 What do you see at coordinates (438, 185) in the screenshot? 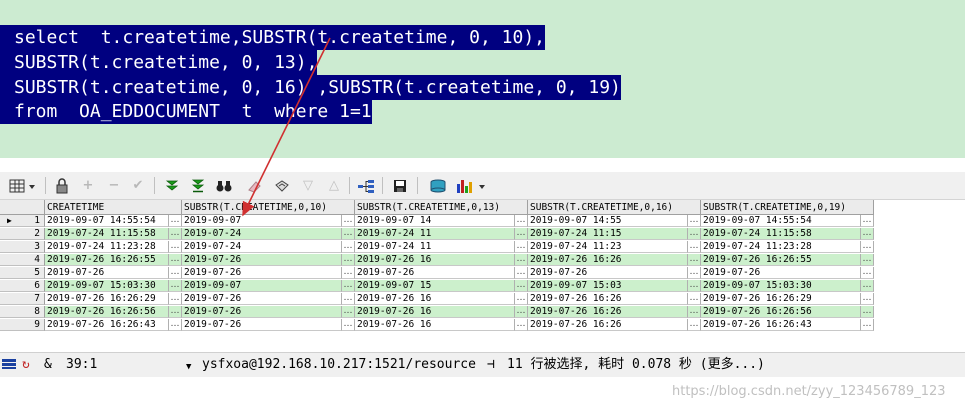
I see `database-icon` at bounding box center [438, 185].